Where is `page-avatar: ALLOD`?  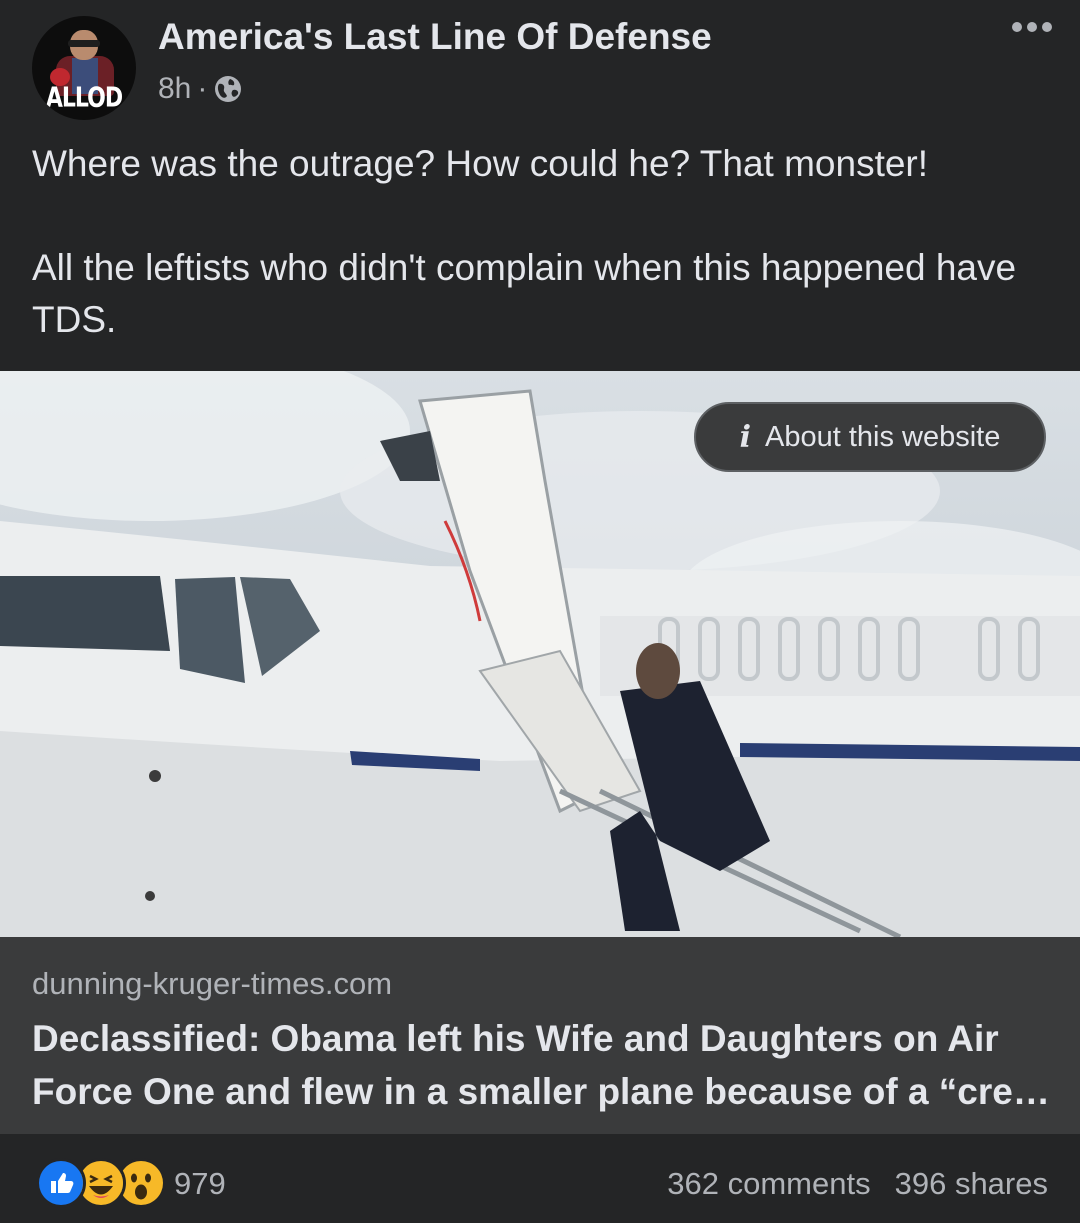
page-avatar: ALLOD is located at coordinates (84, 68).